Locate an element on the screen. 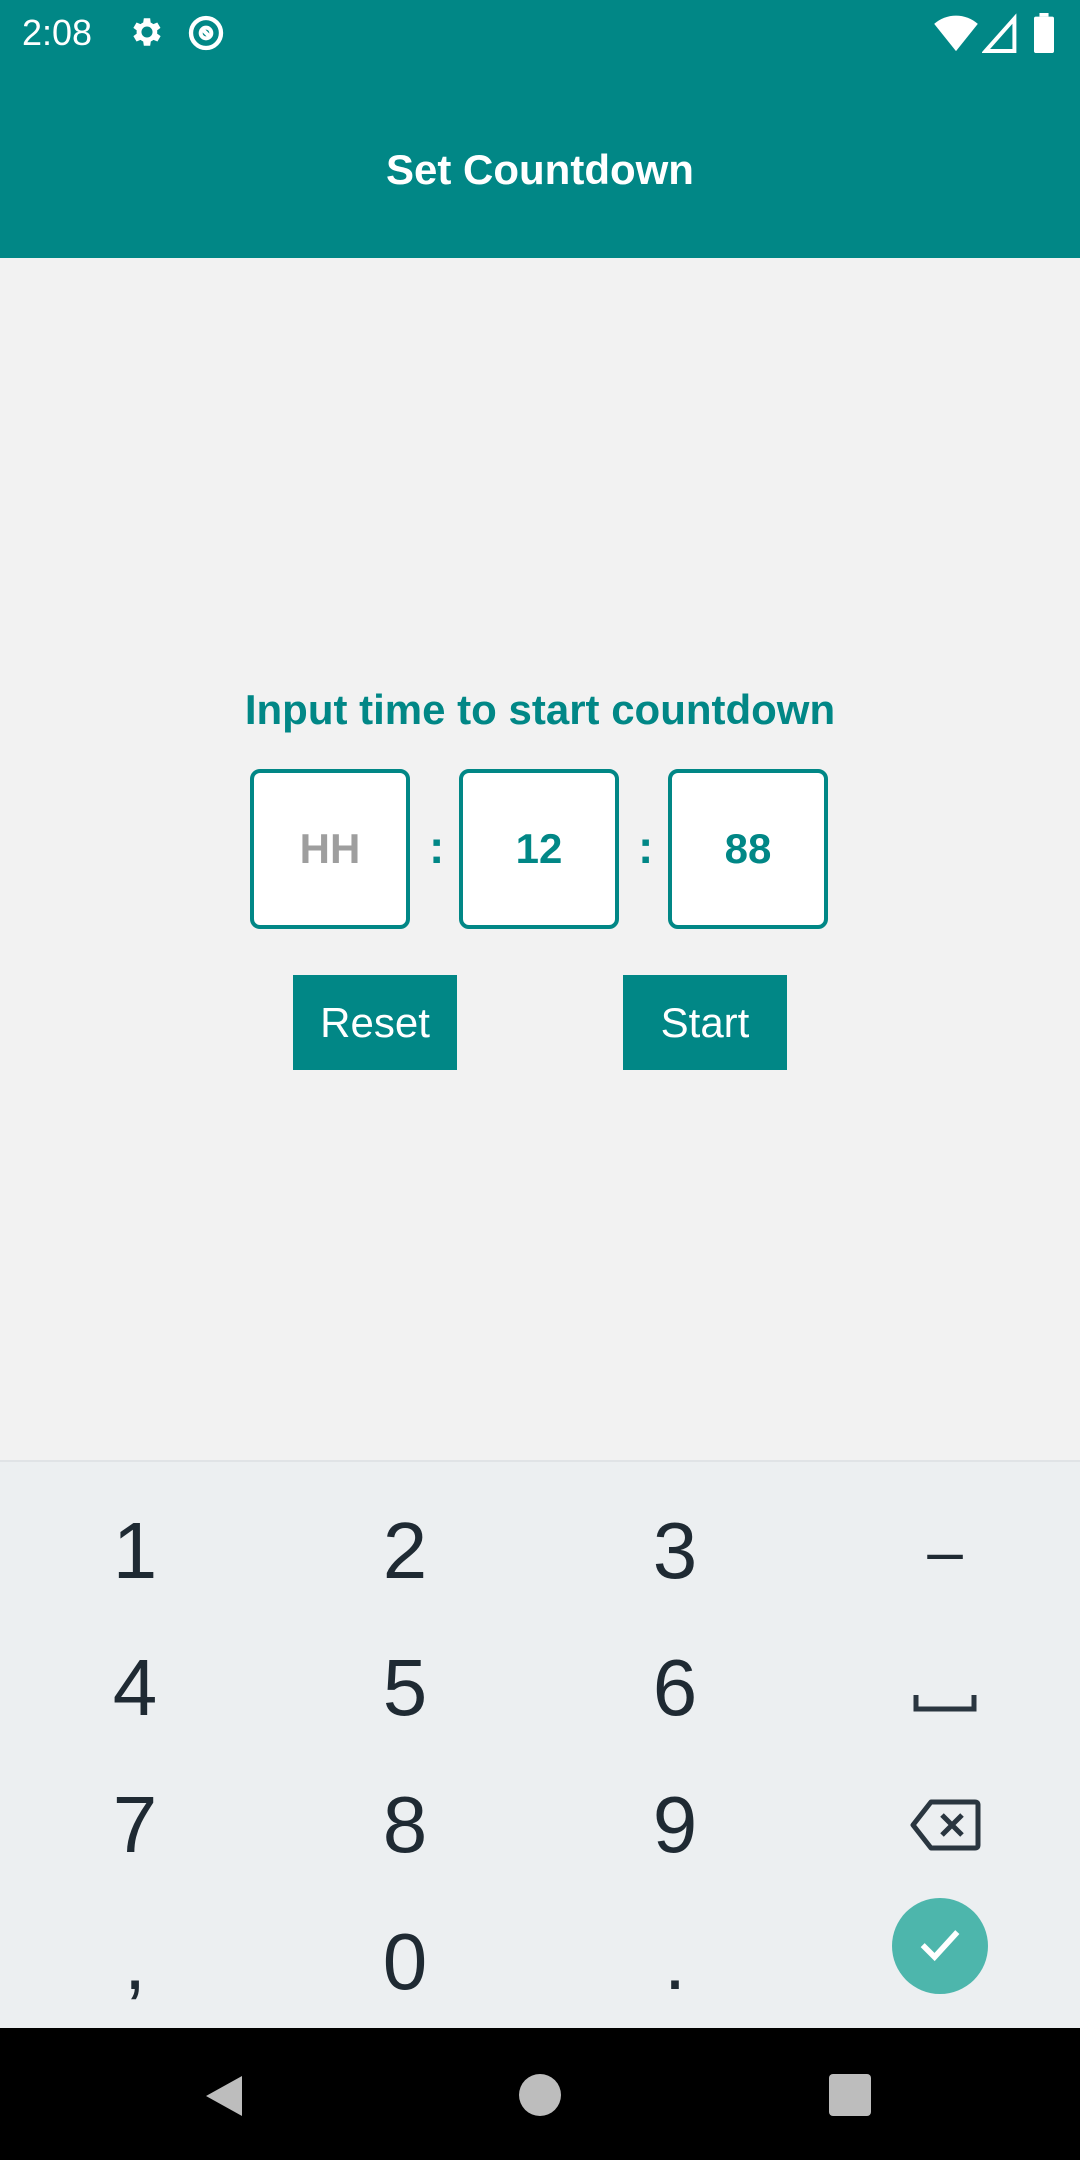 This screenshot has height=2160, width=1080. key-3: 3 is located at coordinates (675, 1550).